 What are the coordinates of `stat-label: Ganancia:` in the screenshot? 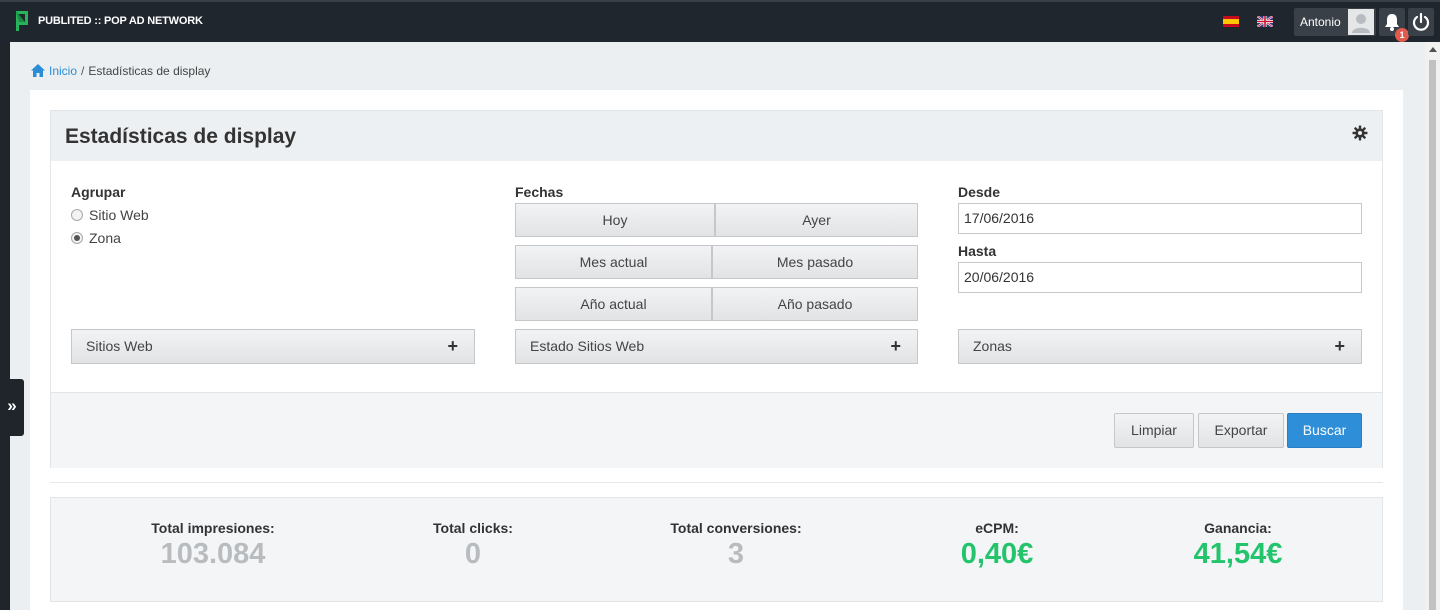 It's located at (1238, 528).